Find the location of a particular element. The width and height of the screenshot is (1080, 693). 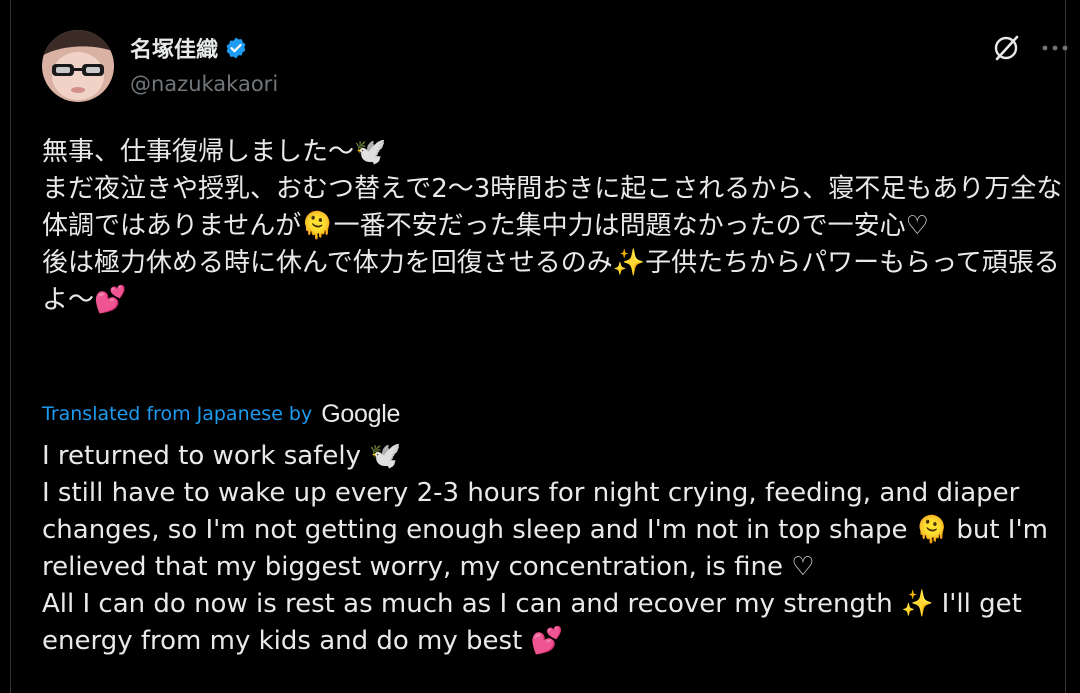

more-horizontal-icon is located at coordinates (1055, 48).